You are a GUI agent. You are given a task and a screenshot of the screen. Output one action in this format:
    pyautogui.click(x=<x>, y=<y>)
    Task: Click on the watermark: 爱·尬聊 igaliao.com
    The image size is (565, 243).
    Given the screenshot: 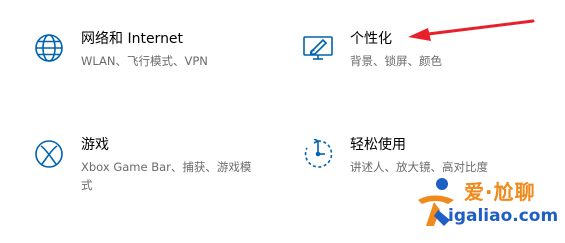 What is the action you would take?
    pyautogui.click(x=487, y=207)
    